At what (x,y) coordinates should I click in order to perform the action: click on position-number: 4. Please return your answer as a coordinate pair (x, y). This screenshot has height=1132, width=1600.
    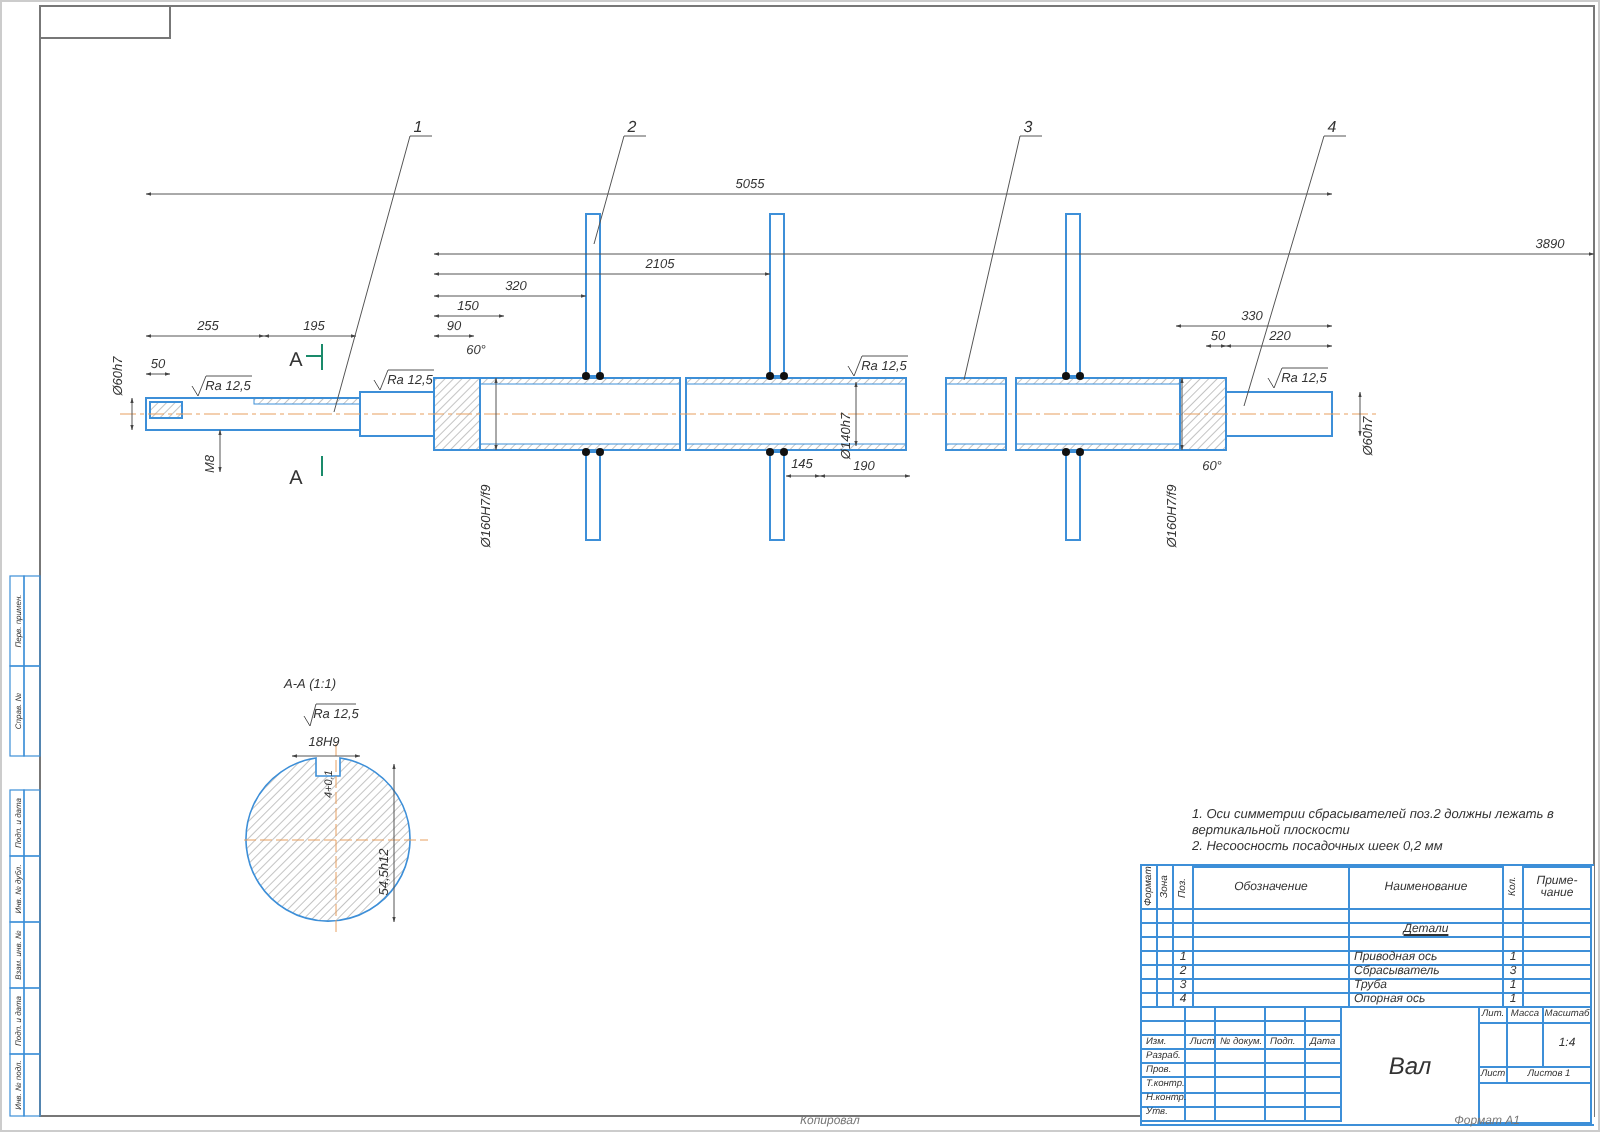
    Looking at the image, I should click on (1332, 127).